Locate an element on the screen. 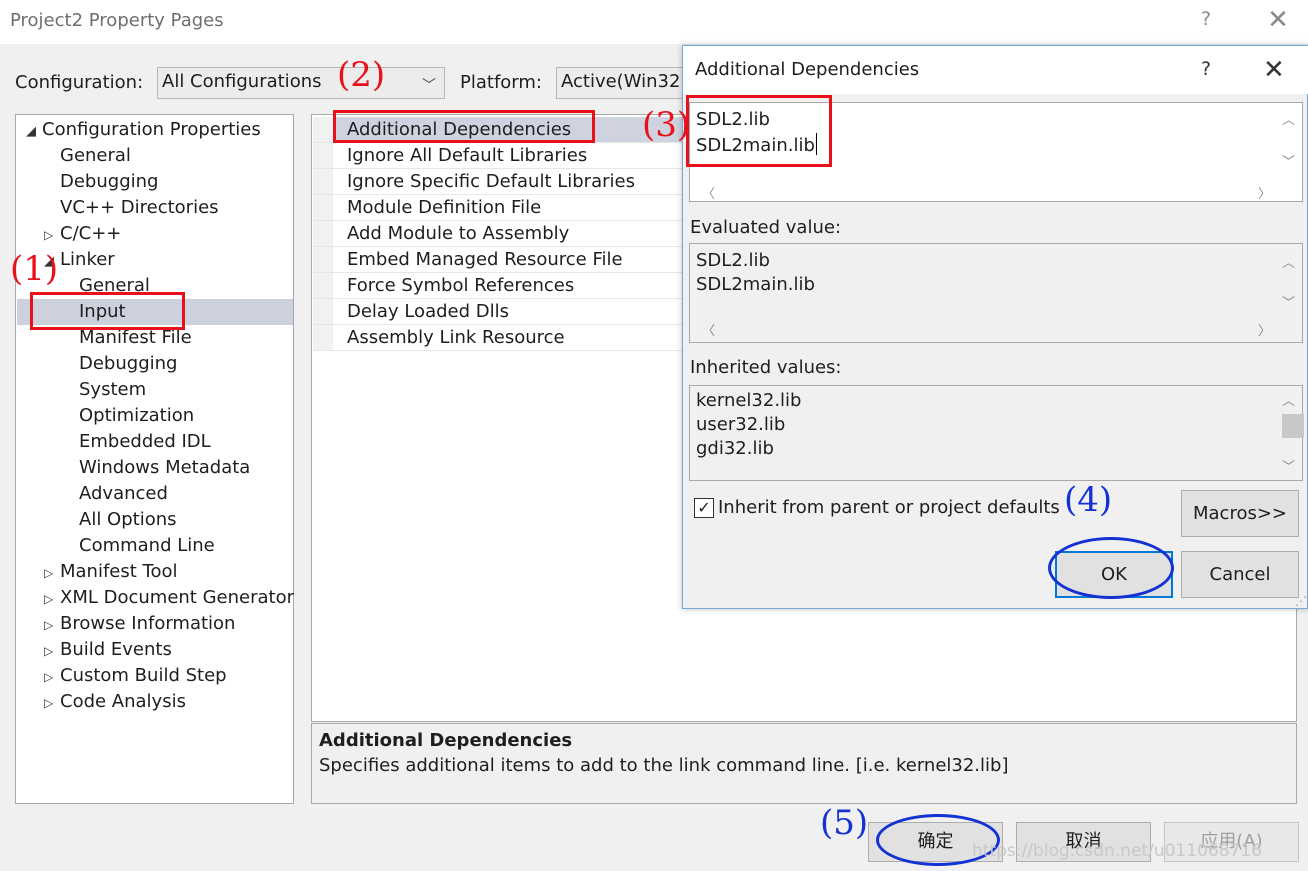 This screenshot has width=1308, height=871. tree-item: ▷ XML Document Generator is located at coordinates (169, 598).